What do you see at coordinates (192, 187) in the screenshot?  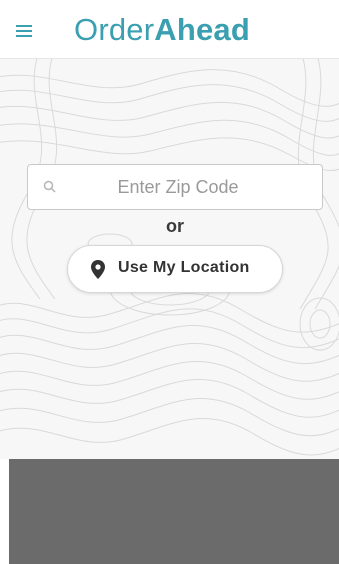 I see `zip-code-input` at bounding box center [192, 187].